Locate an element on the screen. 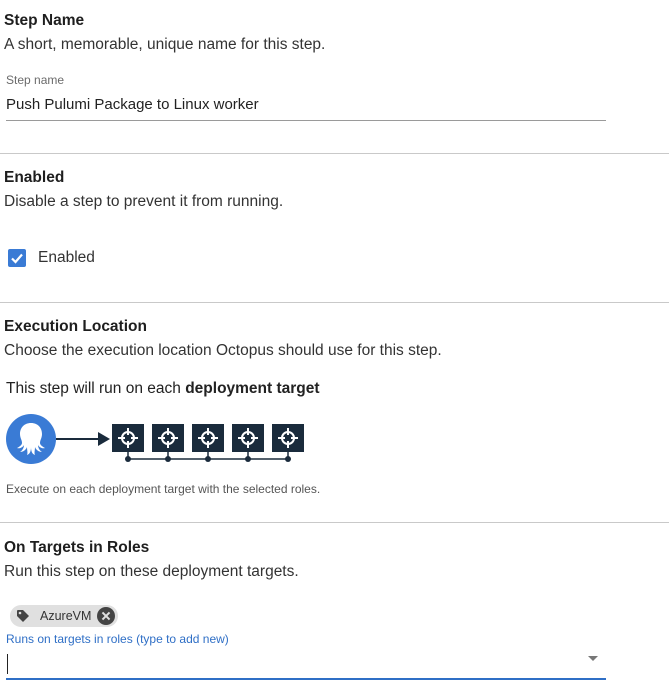  enabled-checkbox-label: Enabled is located at coordinates (66, 258).